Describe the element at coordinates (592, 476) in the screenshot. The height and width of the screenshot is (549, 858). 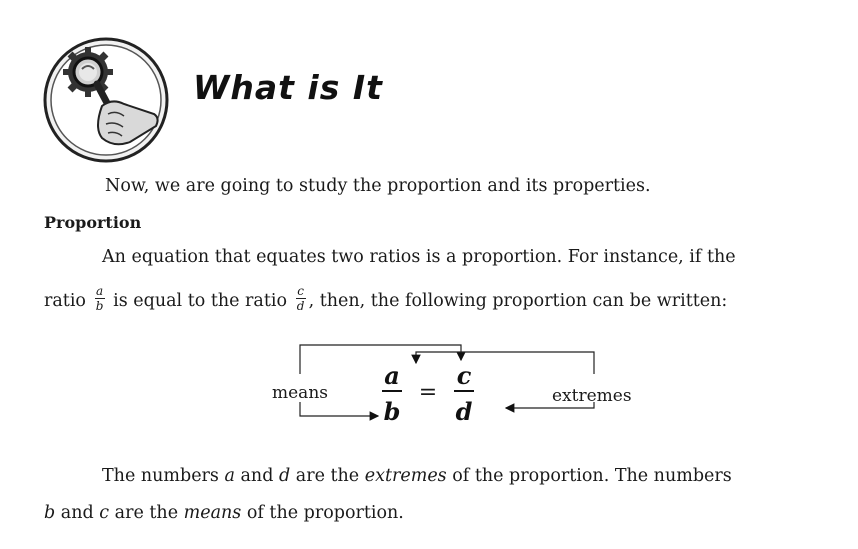
I see `closing-text: of the proportion. The numbers` at that location.